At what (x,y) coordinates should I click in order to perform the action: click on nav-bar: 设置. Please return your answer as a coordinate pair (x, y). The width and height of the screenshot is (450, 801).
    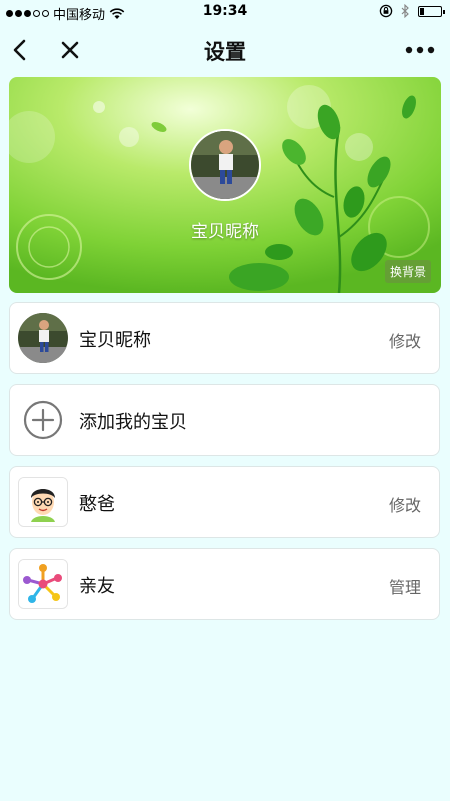
    Looking at the image, I should click on (225, 50).